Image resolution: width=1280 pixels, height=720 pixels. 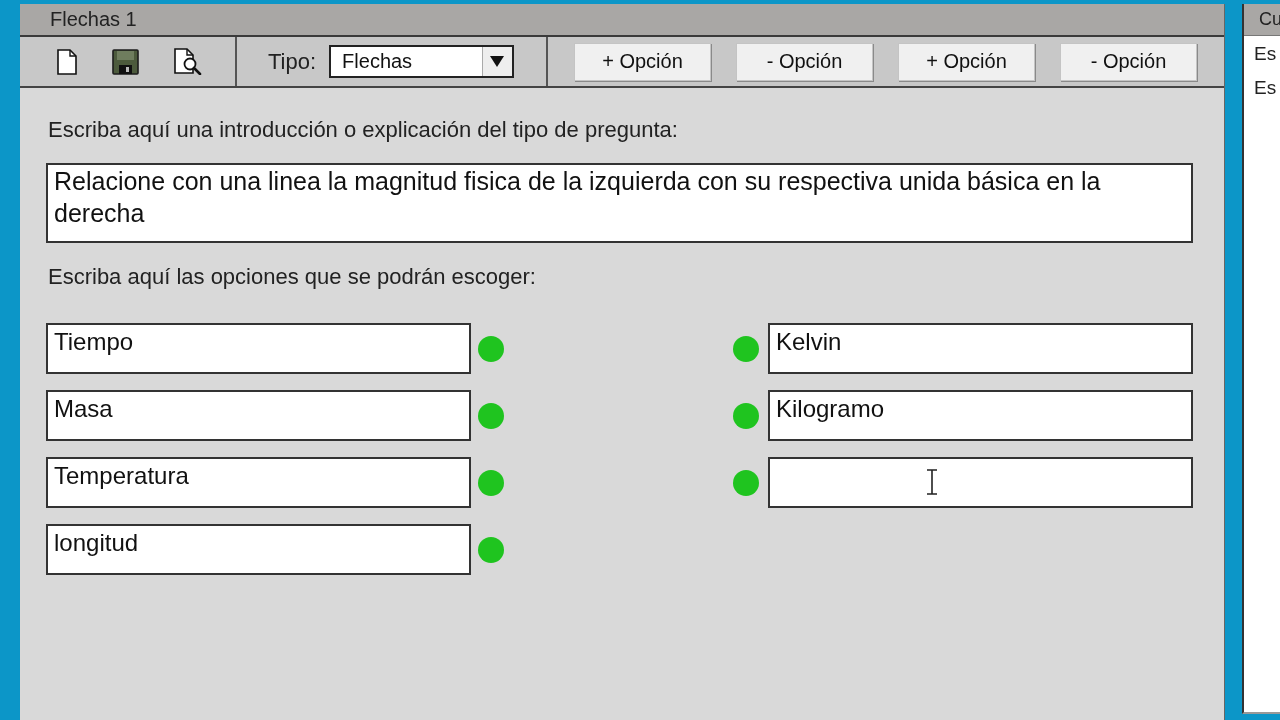 What do you see at coordinates (980, 482) in the screenshot?
I see `option-field` at bounding box center [980, 482].